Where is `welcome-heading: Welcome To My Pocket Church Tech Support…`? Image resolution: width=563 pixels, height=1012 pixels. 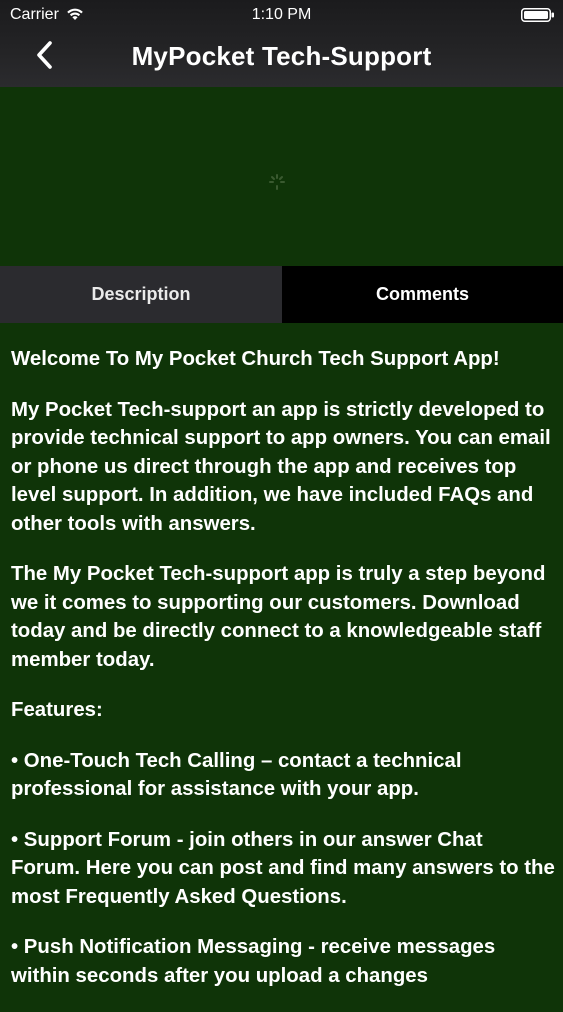
welcome-heading: Welcome To My Pocket Church Tech Support… is located at coordinates (255, 359).